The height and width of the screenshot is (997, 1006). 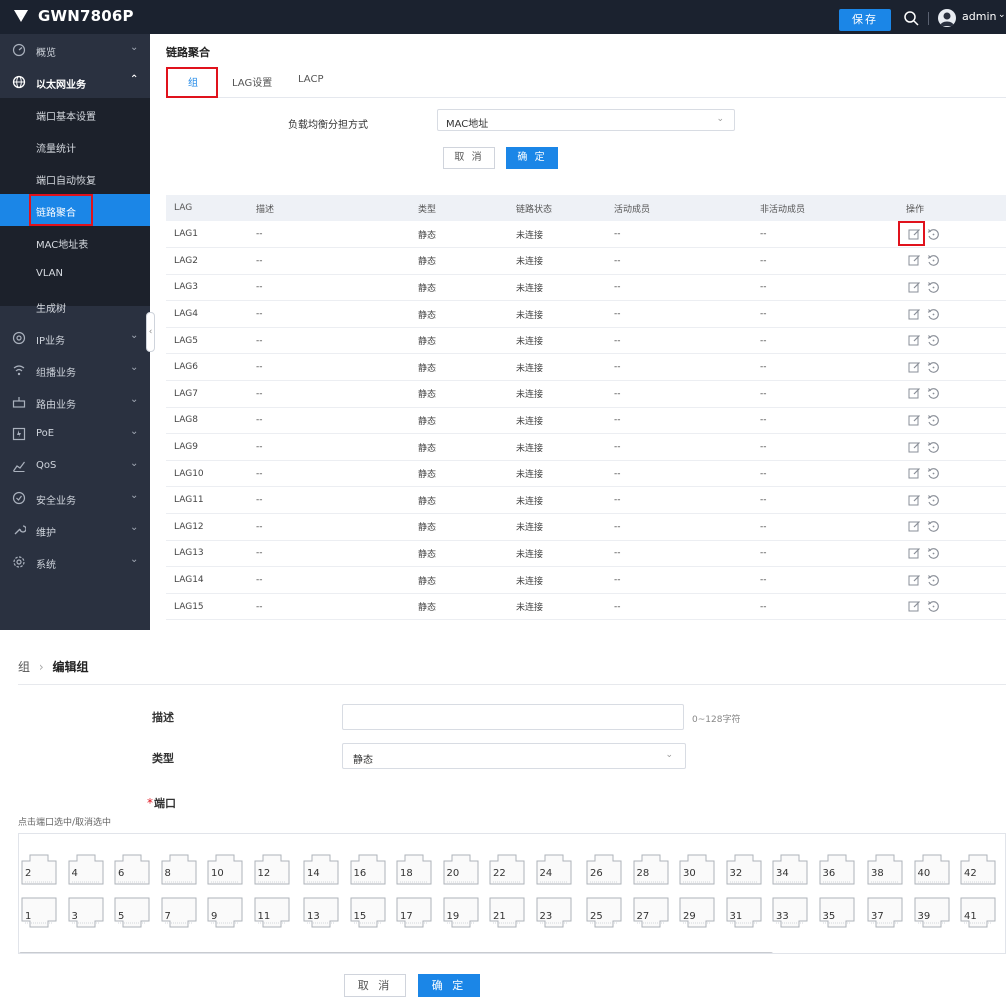 I want to click on port-41: 41, so click(x=978, y=912).